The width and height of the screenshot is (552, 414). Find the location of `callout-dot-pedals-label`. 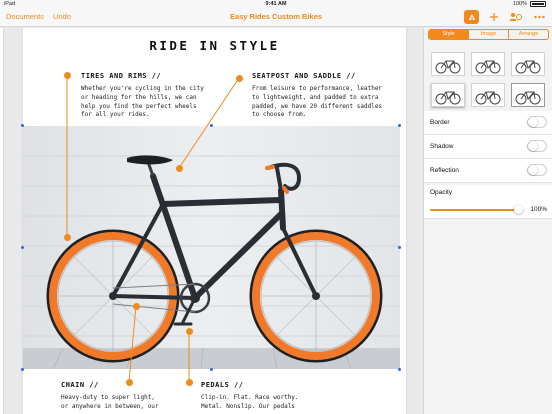

callout-dot-pedals-label is located at coordinates (189, 382).